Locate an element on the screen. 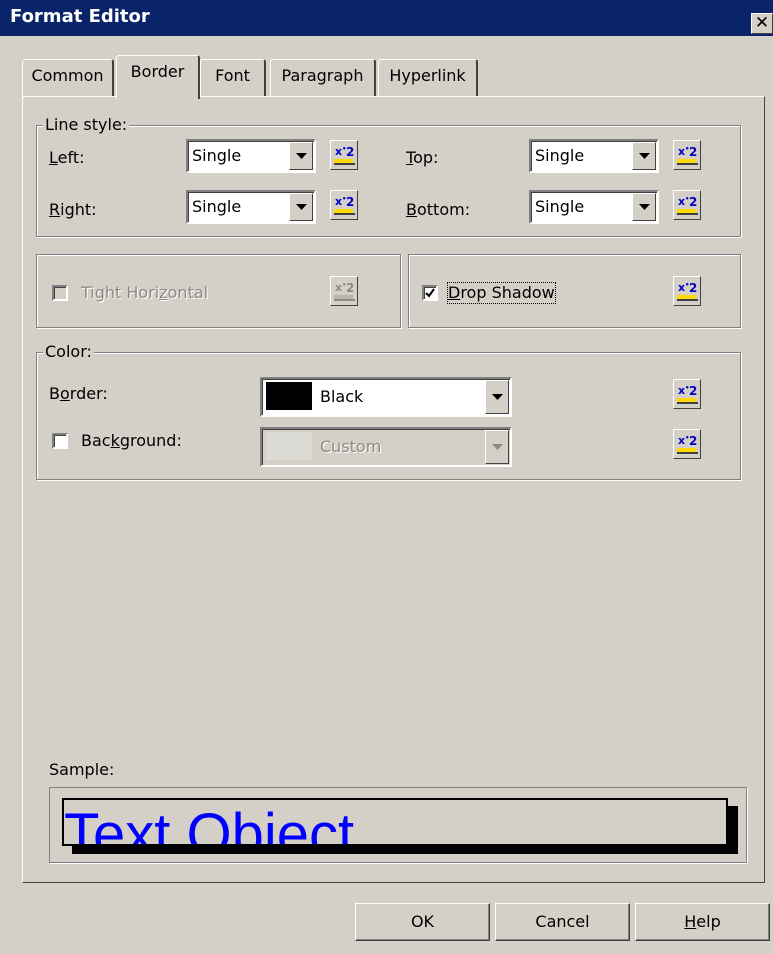  border-color-swatch is located at coordinates (289, 396).